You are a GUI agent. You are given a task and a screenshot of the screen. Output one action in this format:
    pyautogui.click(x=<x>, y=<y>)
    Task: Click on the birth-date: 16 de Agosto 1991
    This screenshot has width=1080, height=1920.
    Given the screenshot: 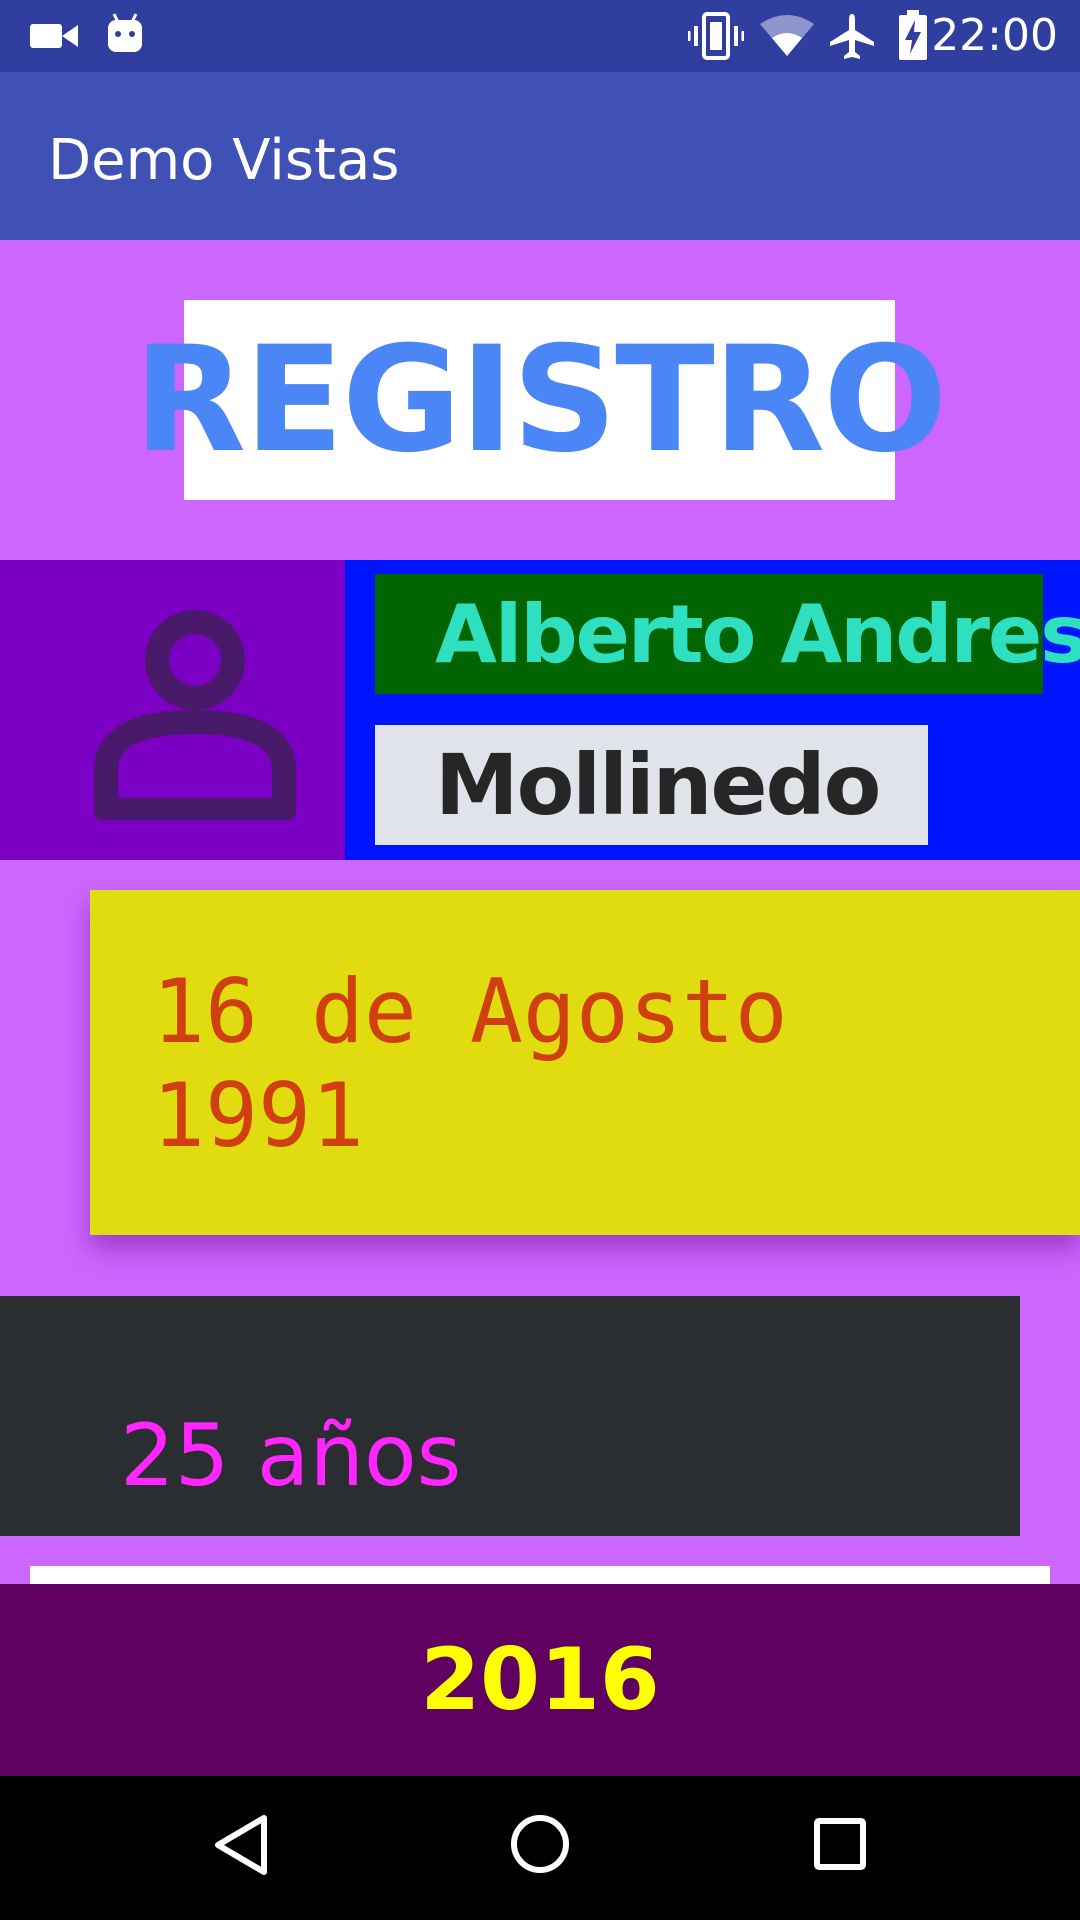 What is the action you would take?
    pyautogui.click(x=470, y=1063)
    